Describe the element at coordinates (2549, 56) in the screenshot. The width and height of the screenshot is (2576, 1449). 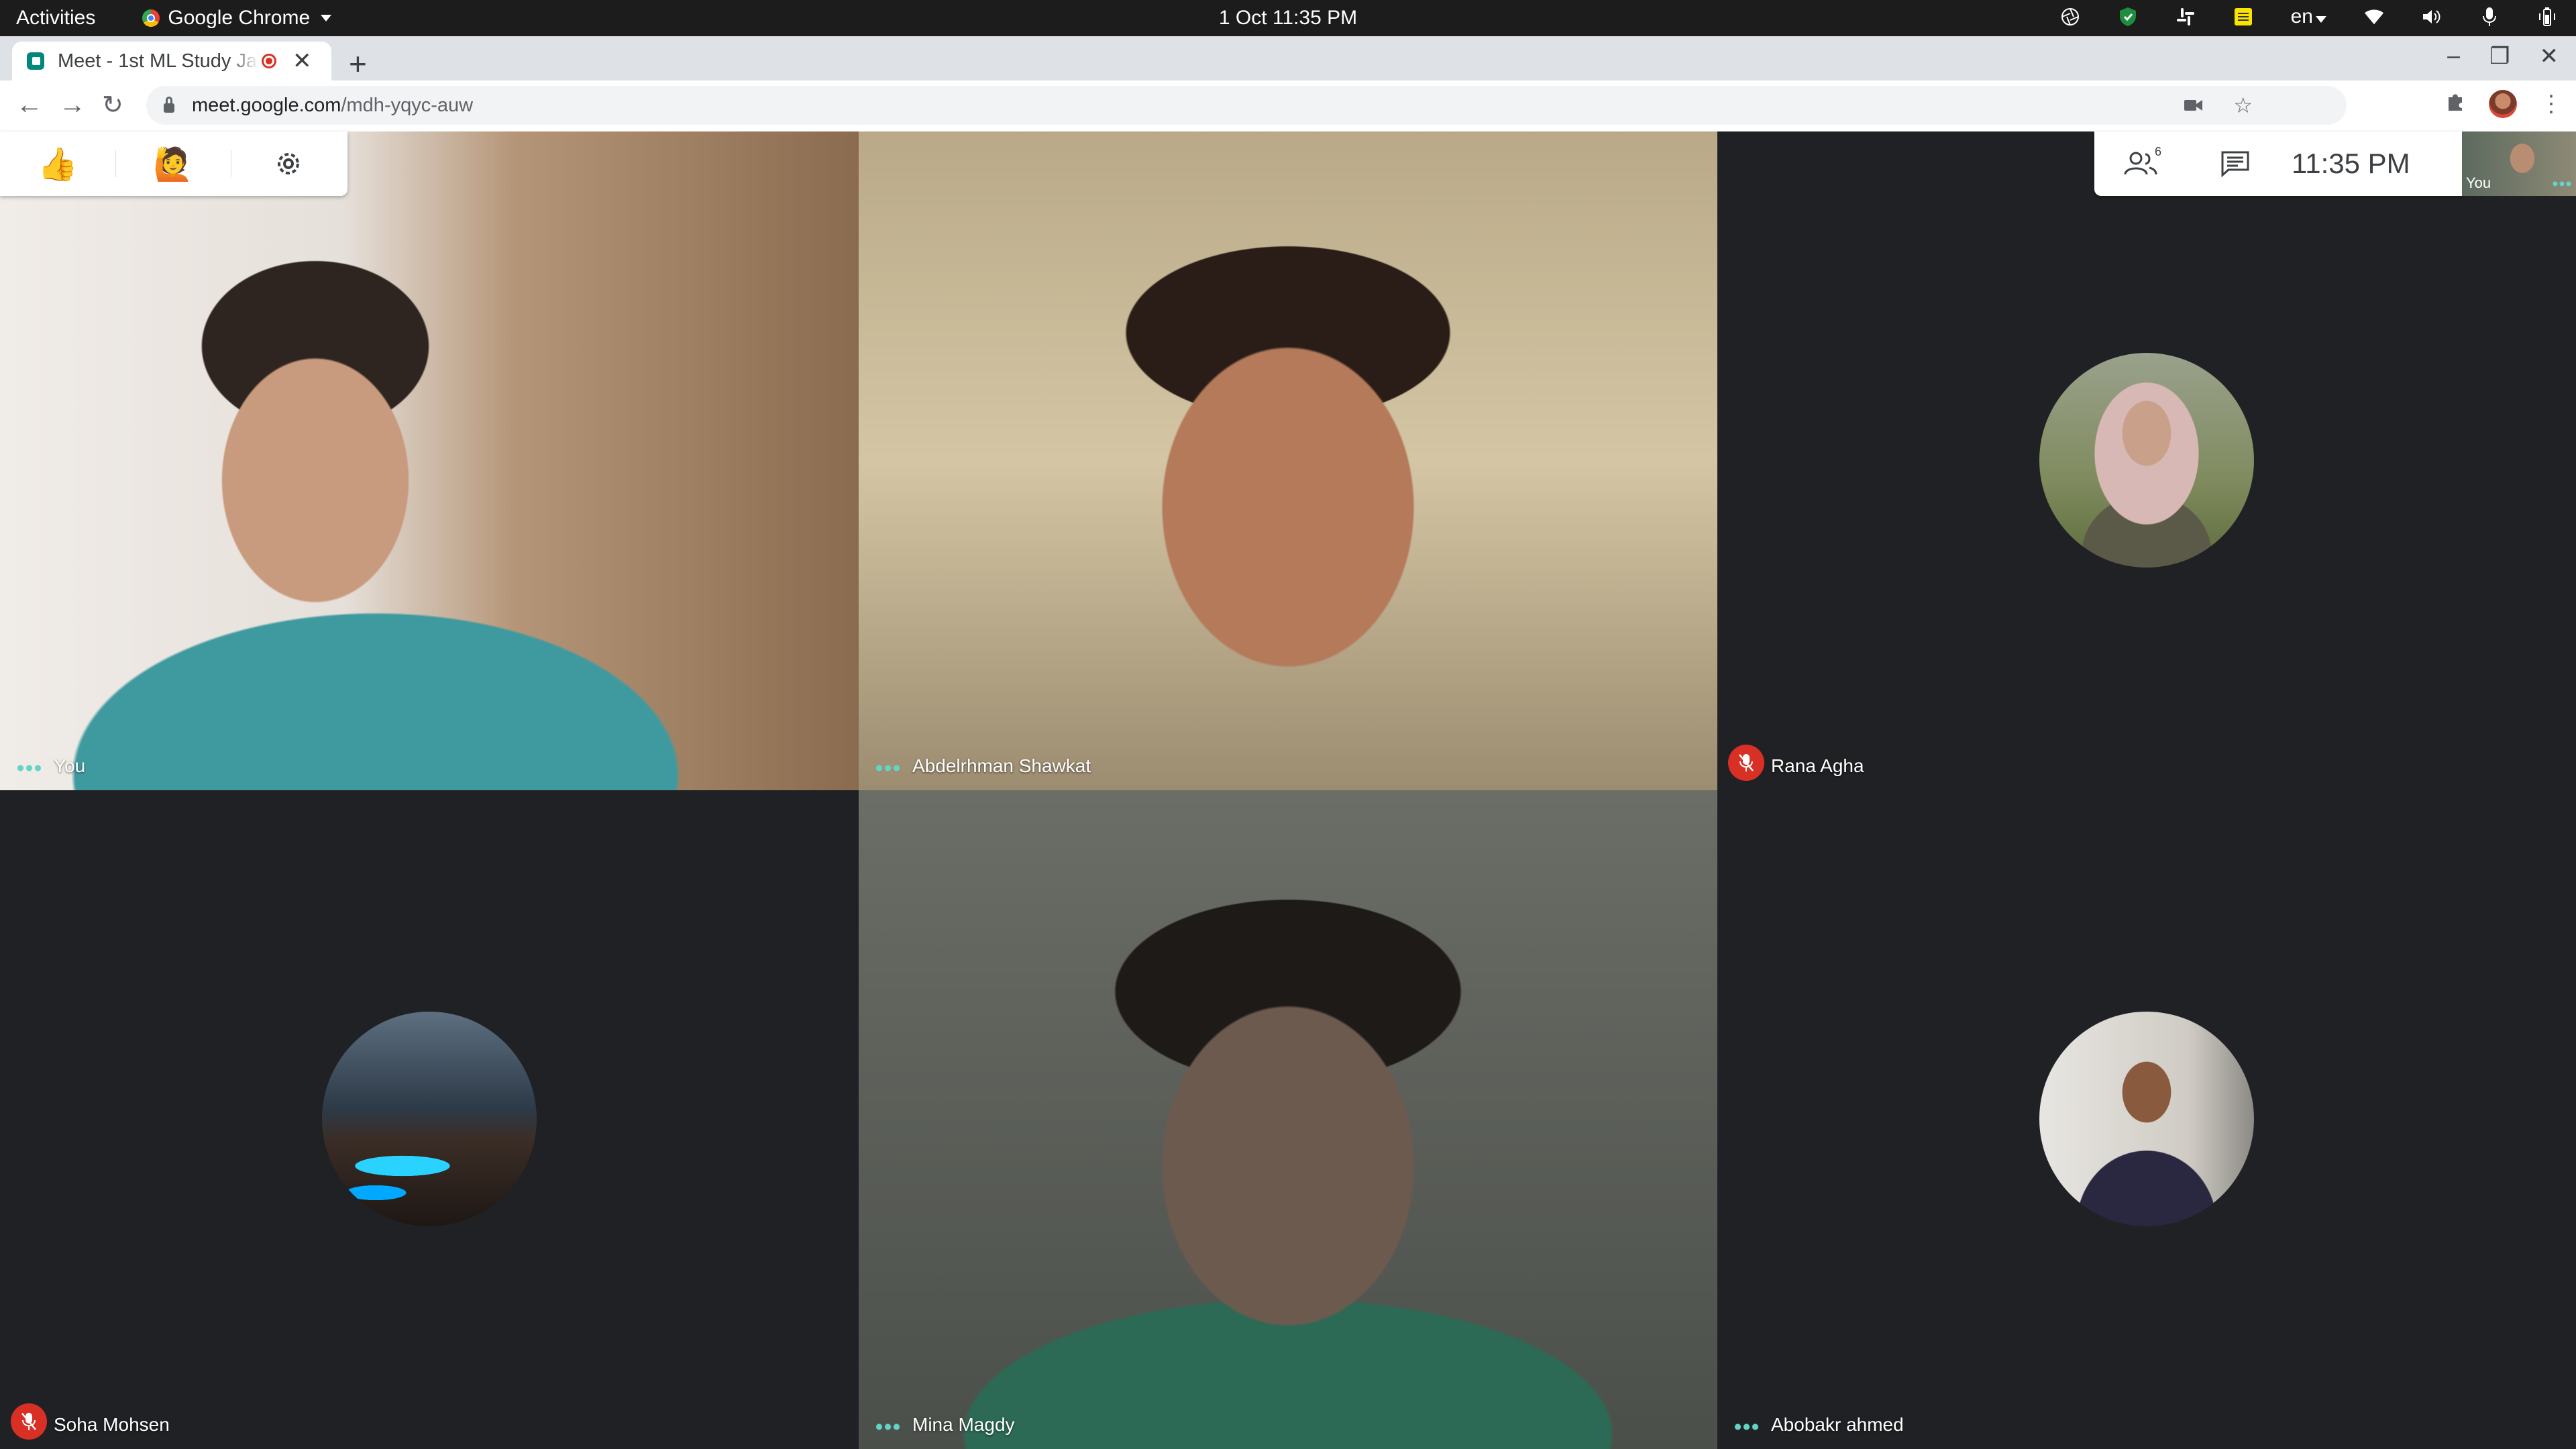
I see `close-window-icon: ✕` at that location.